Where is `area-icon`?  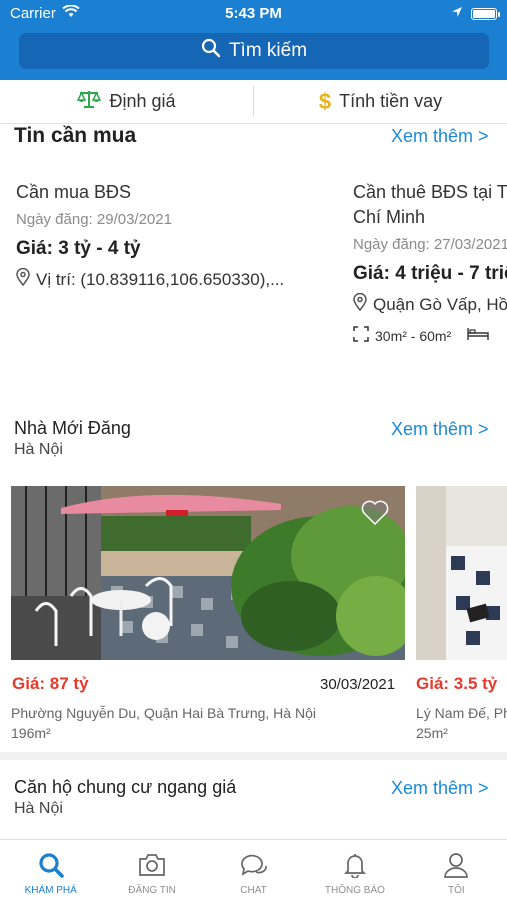 area-icon is located at coordinates (361, 335).